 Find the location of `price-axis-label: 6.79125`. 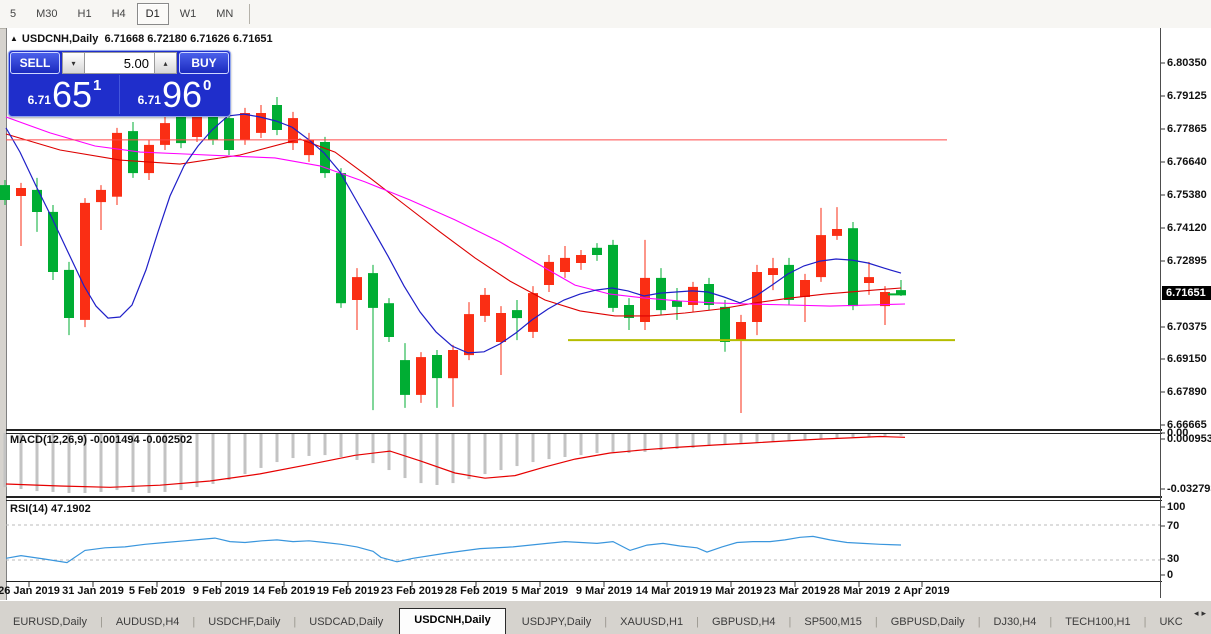

price-axis-label: 6.79125 is located at coordinates (1187, 96).